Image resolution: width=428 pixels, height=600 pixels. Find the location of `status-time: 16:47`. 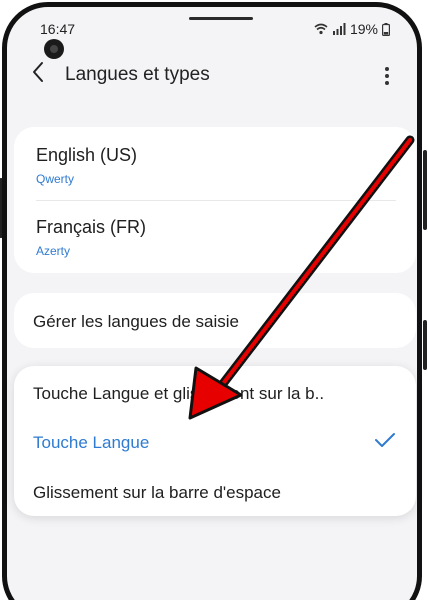

status-time: 16:47 is located at coordinates (58, 29).